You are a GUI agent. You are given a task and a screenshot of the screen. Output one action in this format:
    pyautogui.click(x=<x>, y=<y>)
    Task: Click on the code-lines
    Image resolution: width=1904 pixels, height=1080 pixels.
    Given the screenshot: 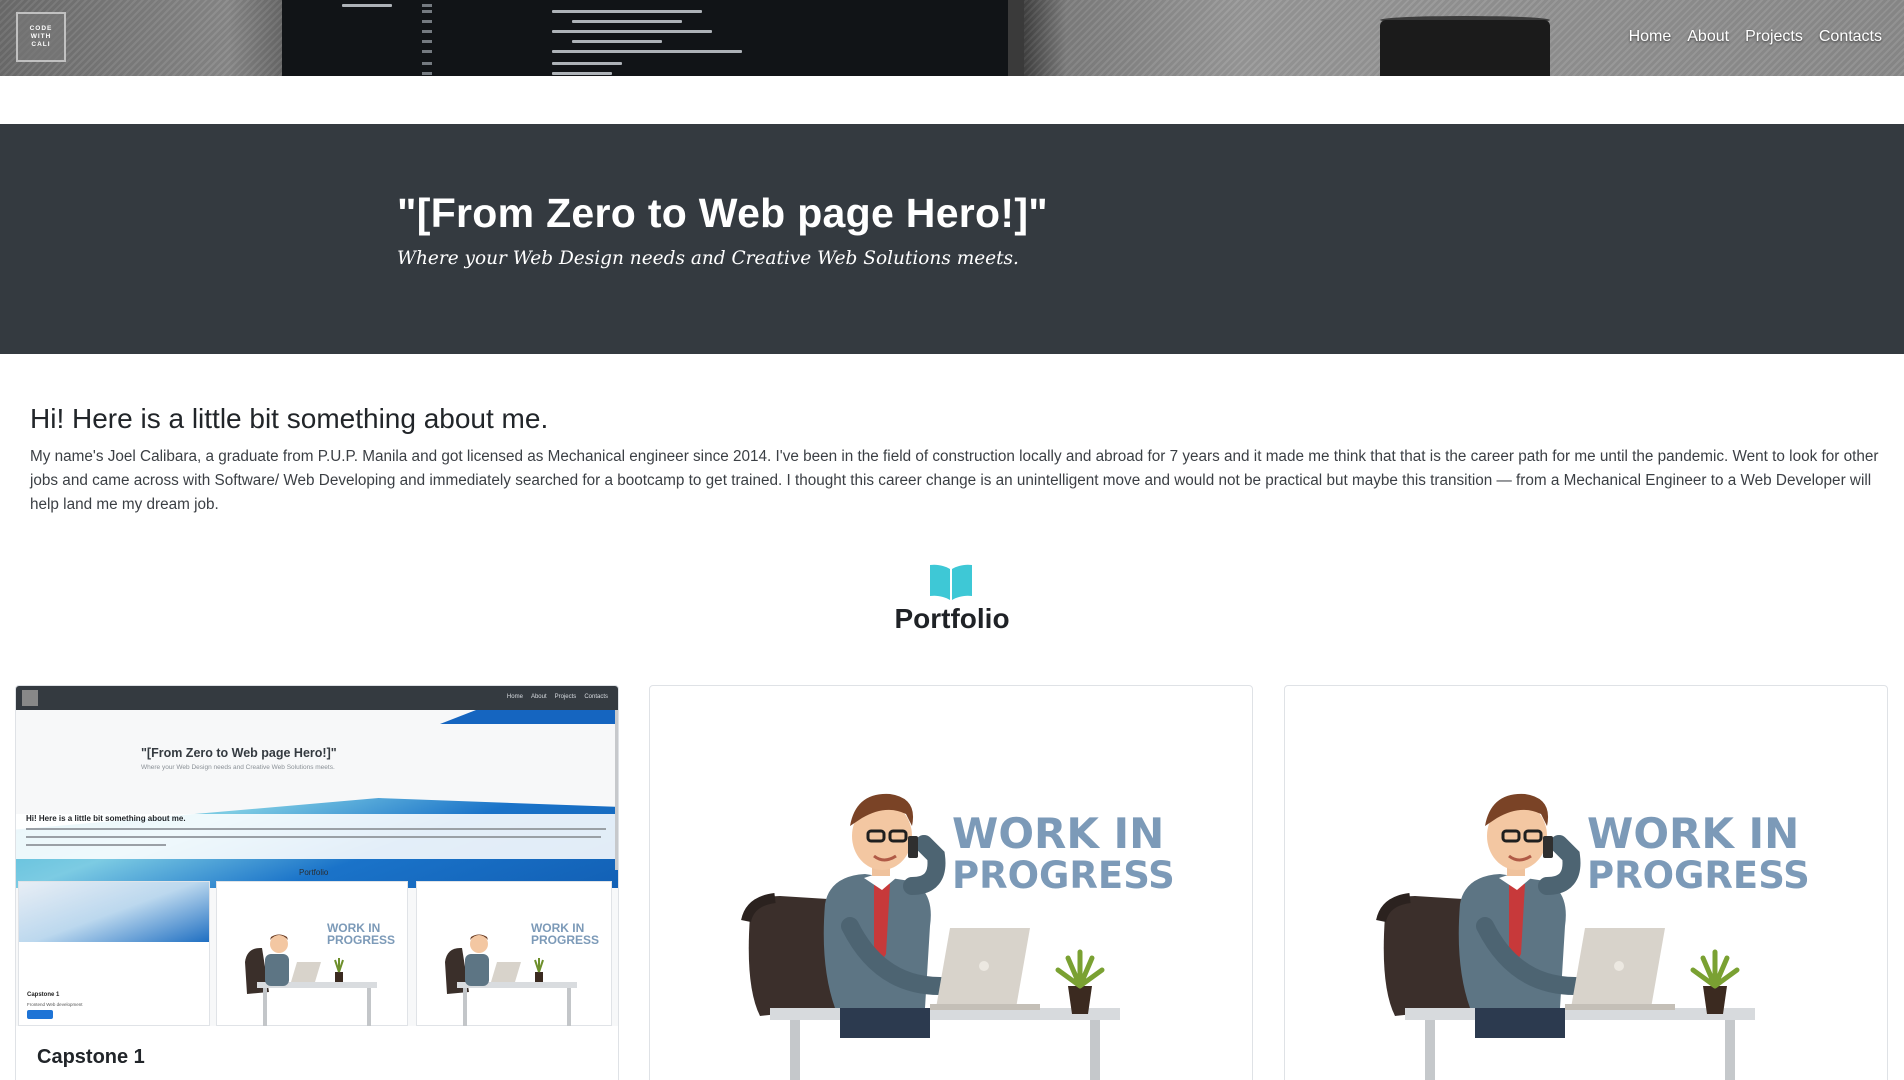 What is the action you would take?
    pyautogui.click(x=645, y=38)
    